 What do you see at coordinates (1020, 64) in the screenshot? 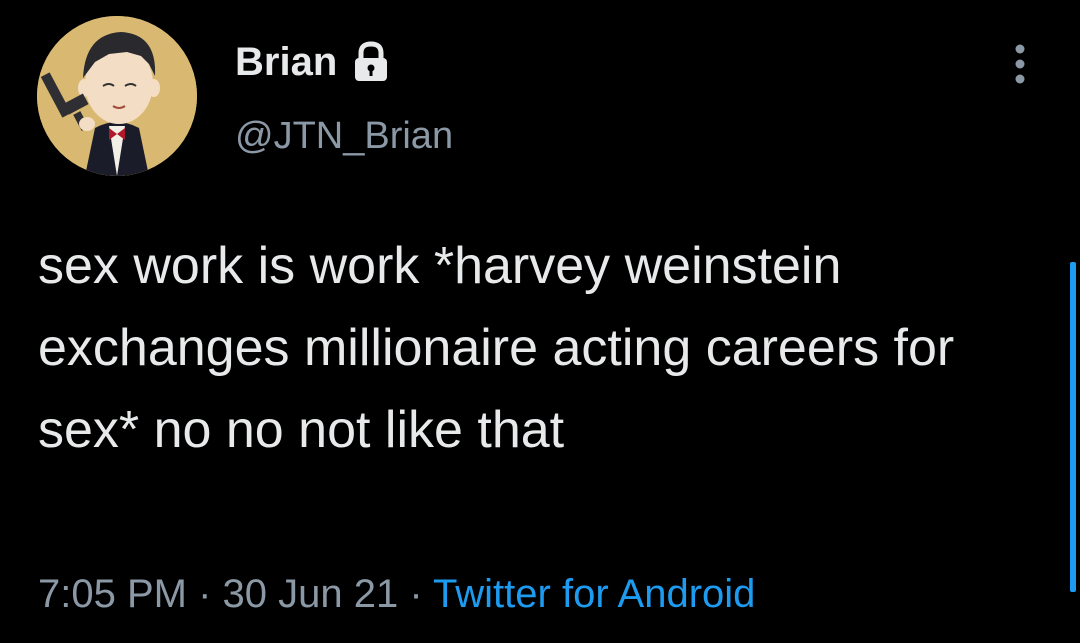
I see `more-vertical-icon` at bounding box center [1020, 64].